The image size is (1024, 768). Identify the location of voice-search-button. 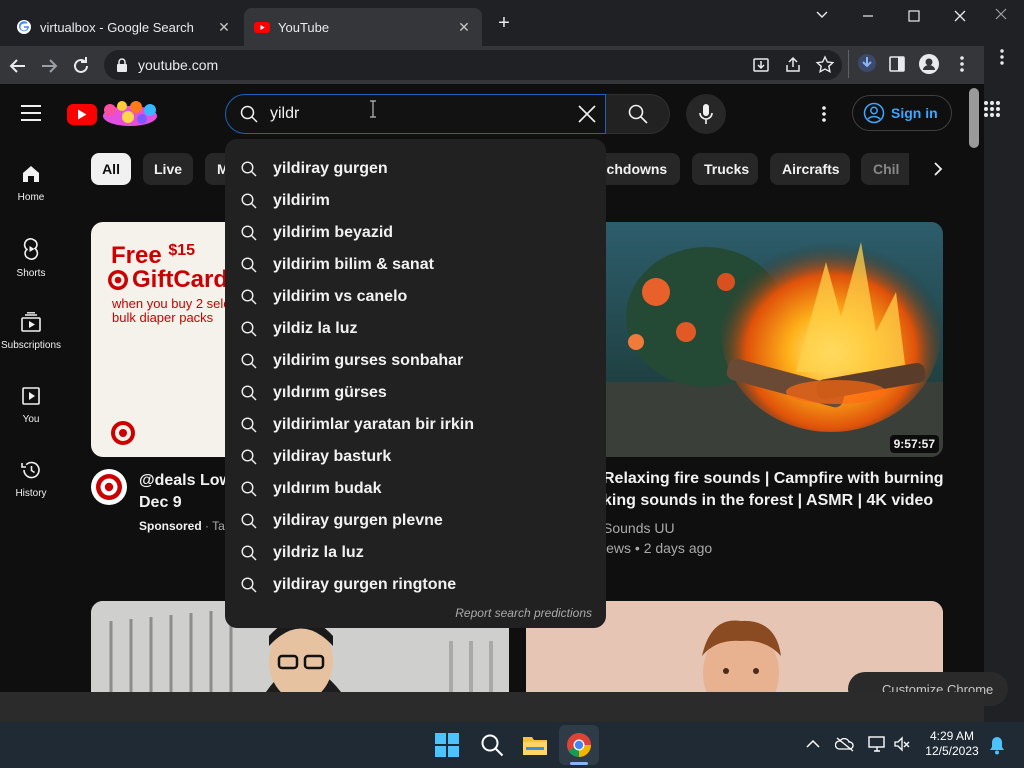
(706, 114).